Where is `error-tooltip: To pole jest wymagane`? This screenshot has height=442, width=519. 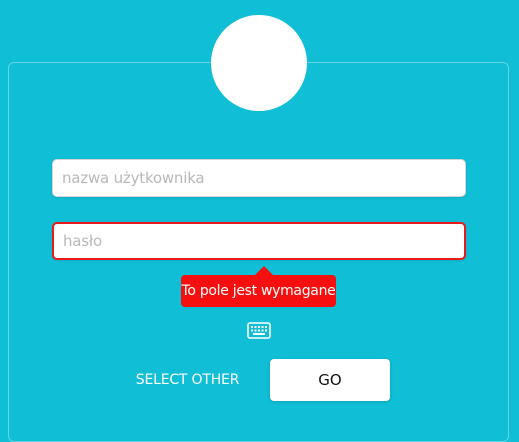
error-tooltip: To pole jest wymagane is located at coordinates (258, 286).